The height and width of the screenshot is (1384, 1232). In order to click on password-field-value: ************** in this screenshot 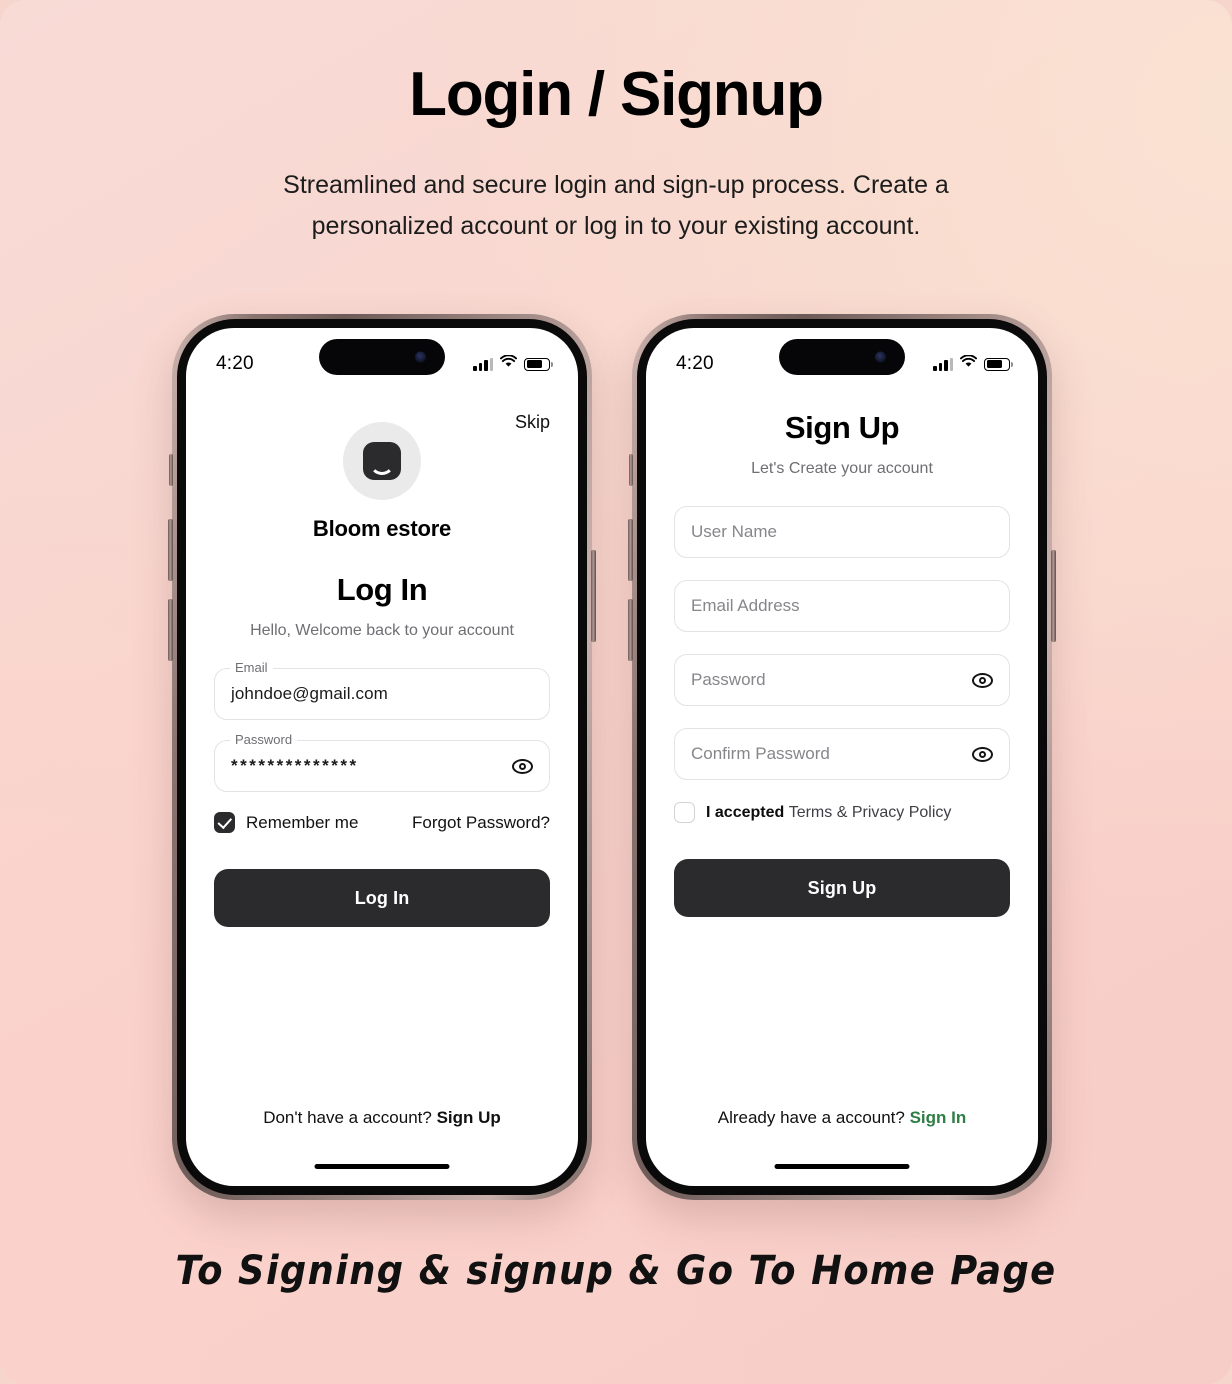, I will do `click(295, 765)`.